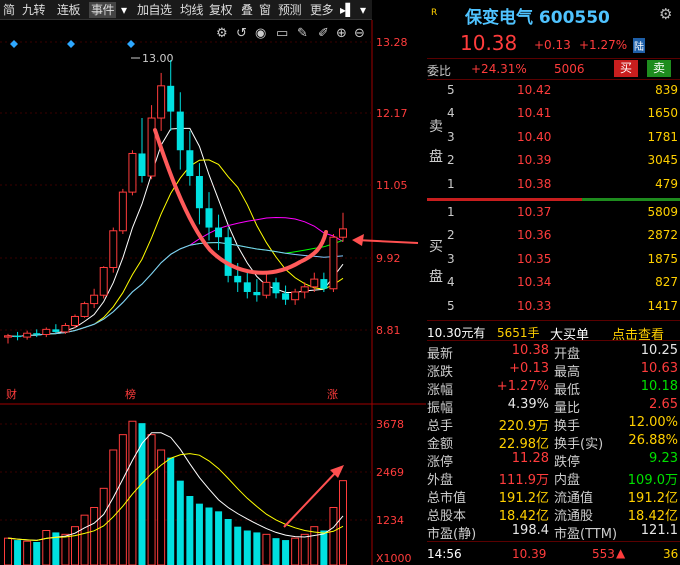 The height and width of the screenshot is (565, 680). Describe the element at coordinates (534, 282) in the screenshot. I see `buy-order-price: 10.34` at that location.